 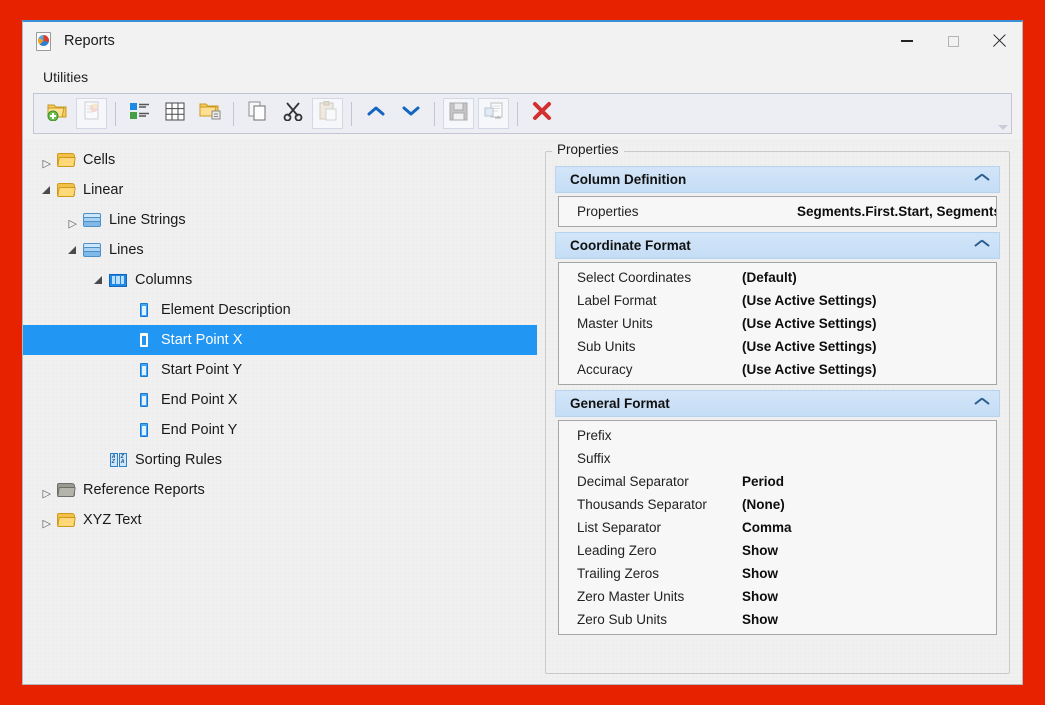 I want to click on minimize-button, so click(x=907, y=41).